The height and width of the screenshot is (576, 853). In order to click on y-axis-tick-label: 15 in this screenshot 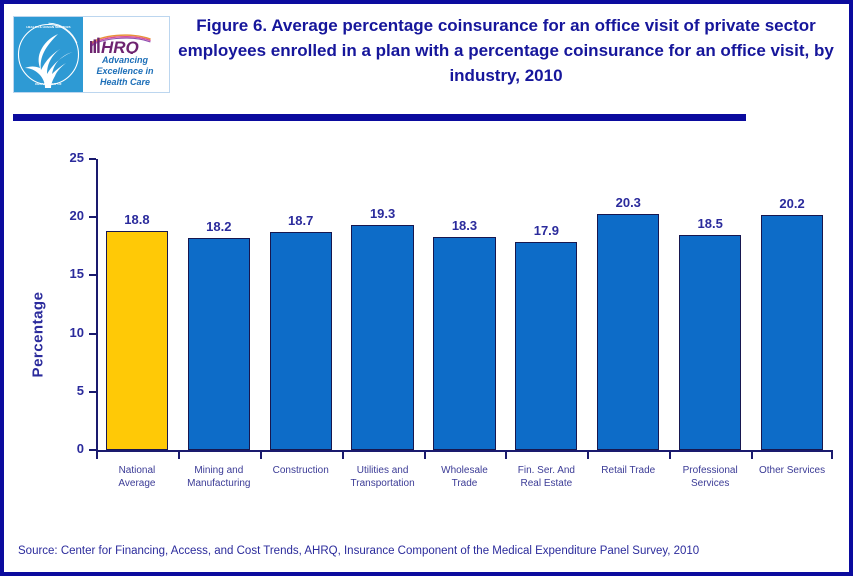, I will do `click(76, 274)`.